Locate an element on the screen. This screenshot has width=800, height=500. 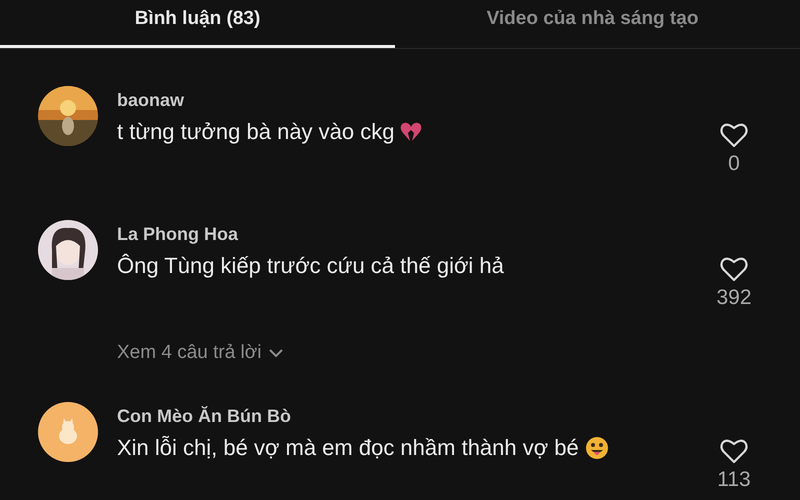
comment-text: Xin lỗi chị, bé vợ mà em đọc nhầm thành vợ bé is located at coordinates (348, 448).